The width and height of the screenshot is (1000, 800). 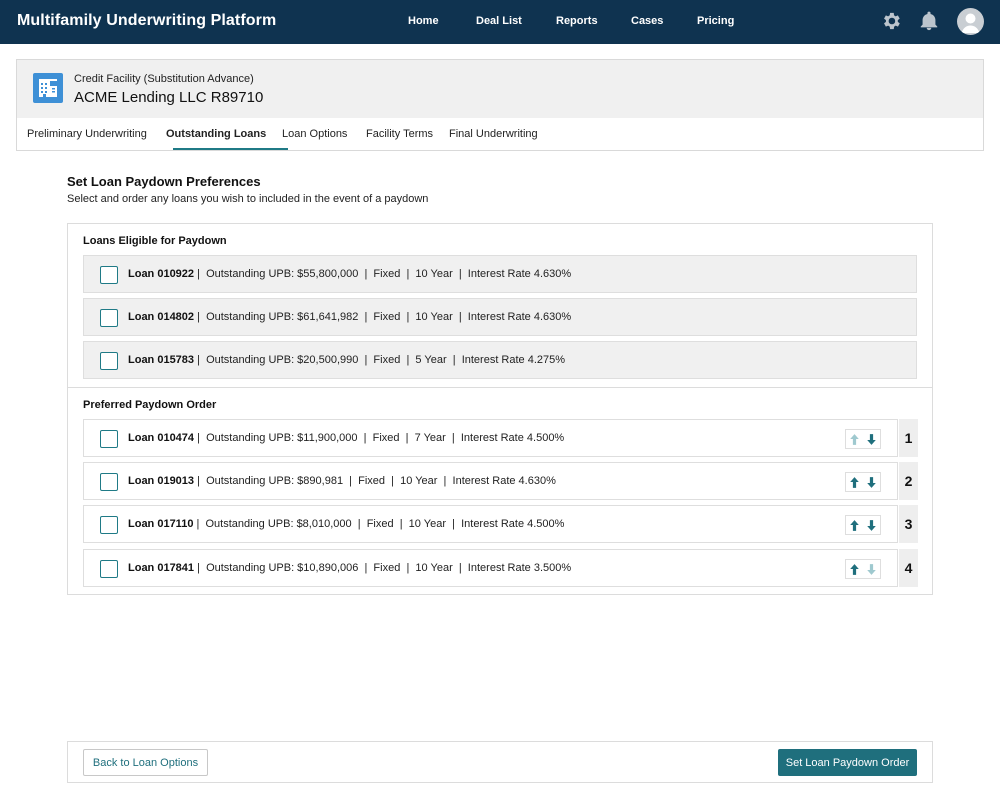 What do you see at coordinates (908, 568) in the screenshot?
I see `rank-number: 4` at bounding box center [908, 568].